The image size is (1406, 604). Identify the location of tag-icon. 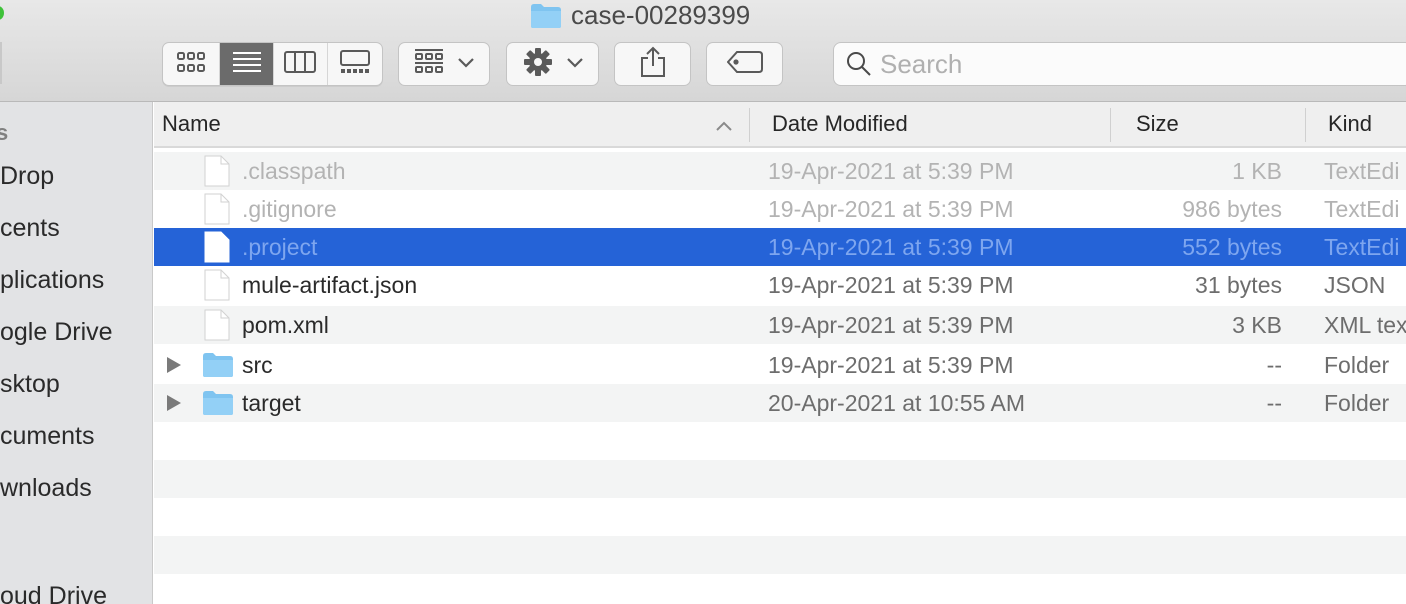
(744, 64).